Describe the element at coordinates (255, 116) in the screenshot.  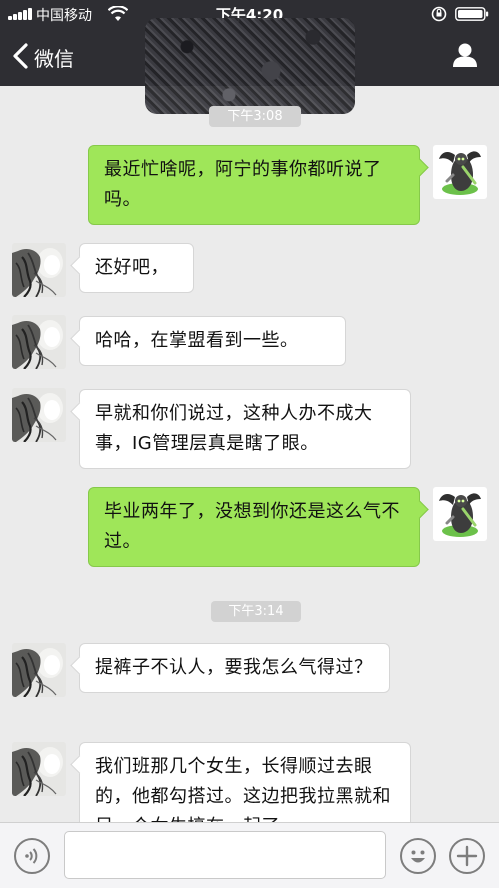
I see `time-divider: 下午3:08` at that location.